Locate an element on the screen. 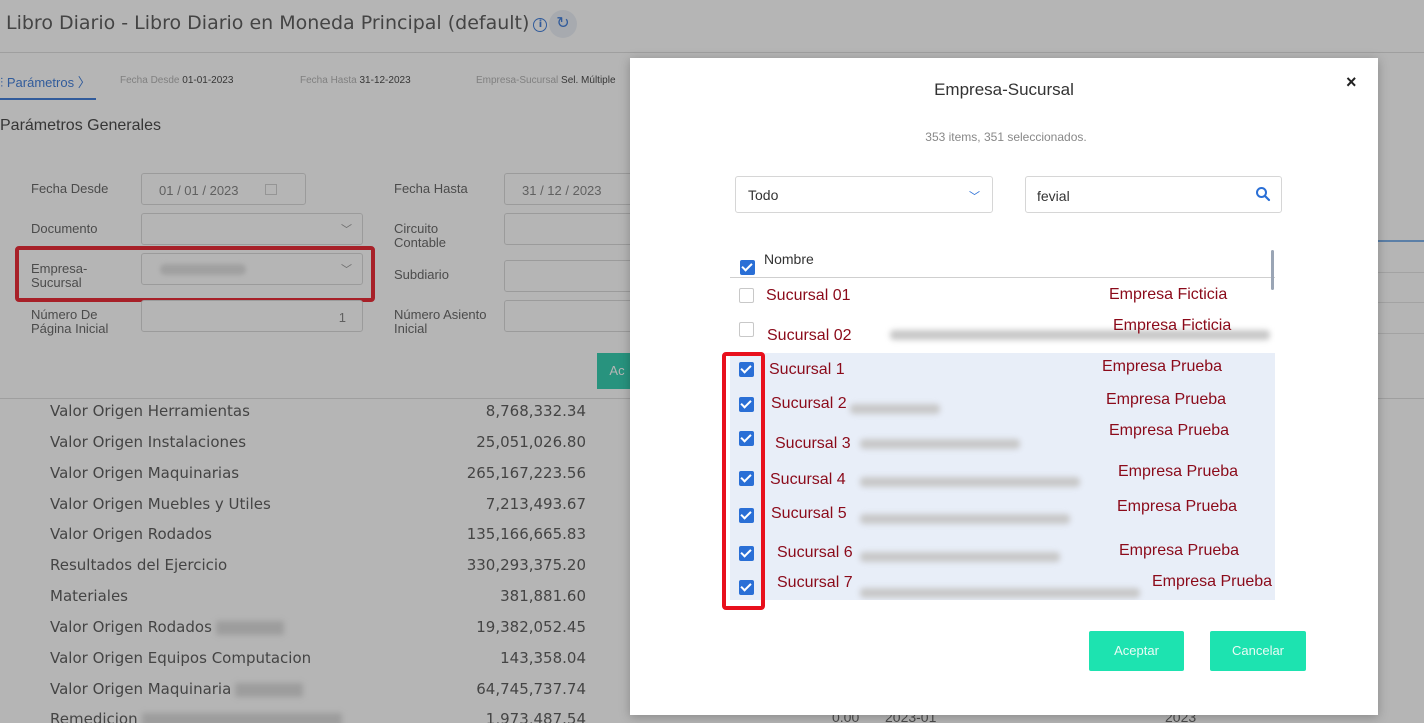  list-item: Sucursal 3 Empresa Prueba is located at coordinates (1002, 439).